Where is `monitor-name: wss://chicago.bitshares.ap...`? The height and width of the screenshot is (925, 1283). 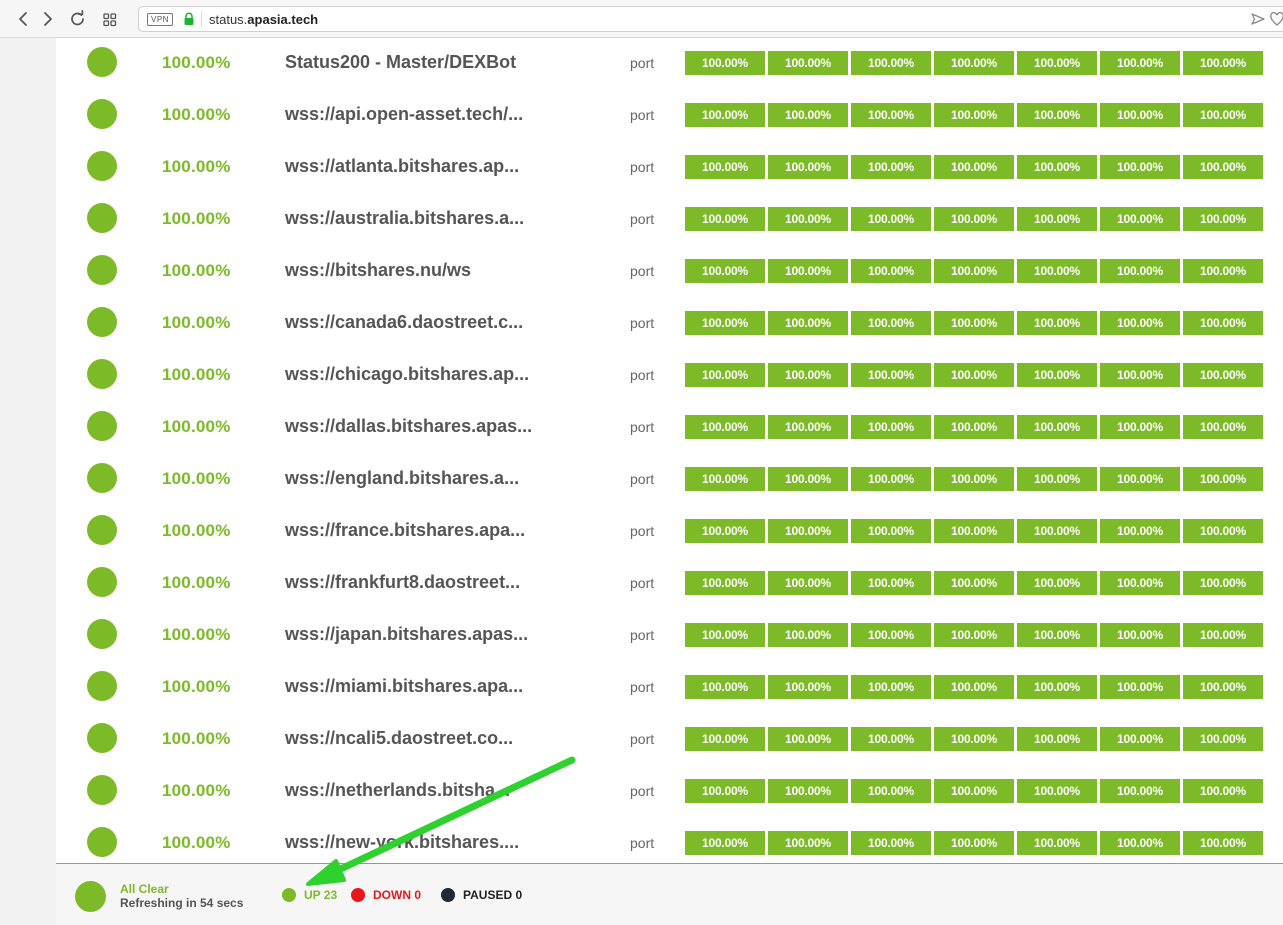 monitor-name: wss://chicago.bitshares.ap... is located at coordinates (420, 374).